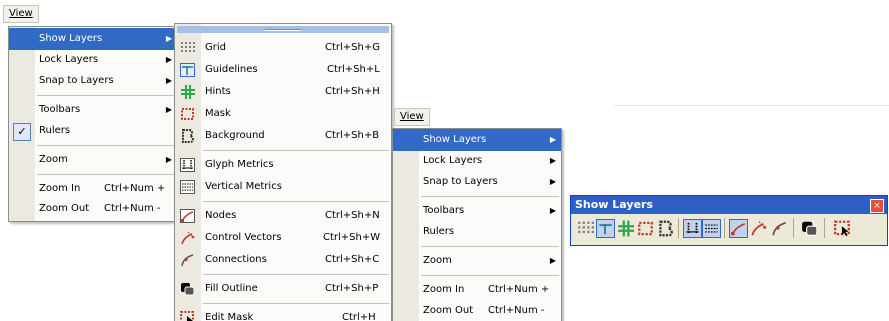  Describe the element at coordinates (239, 164) in the screenshot. I see `submenu-item-label: Glyph Metrics` at that location.